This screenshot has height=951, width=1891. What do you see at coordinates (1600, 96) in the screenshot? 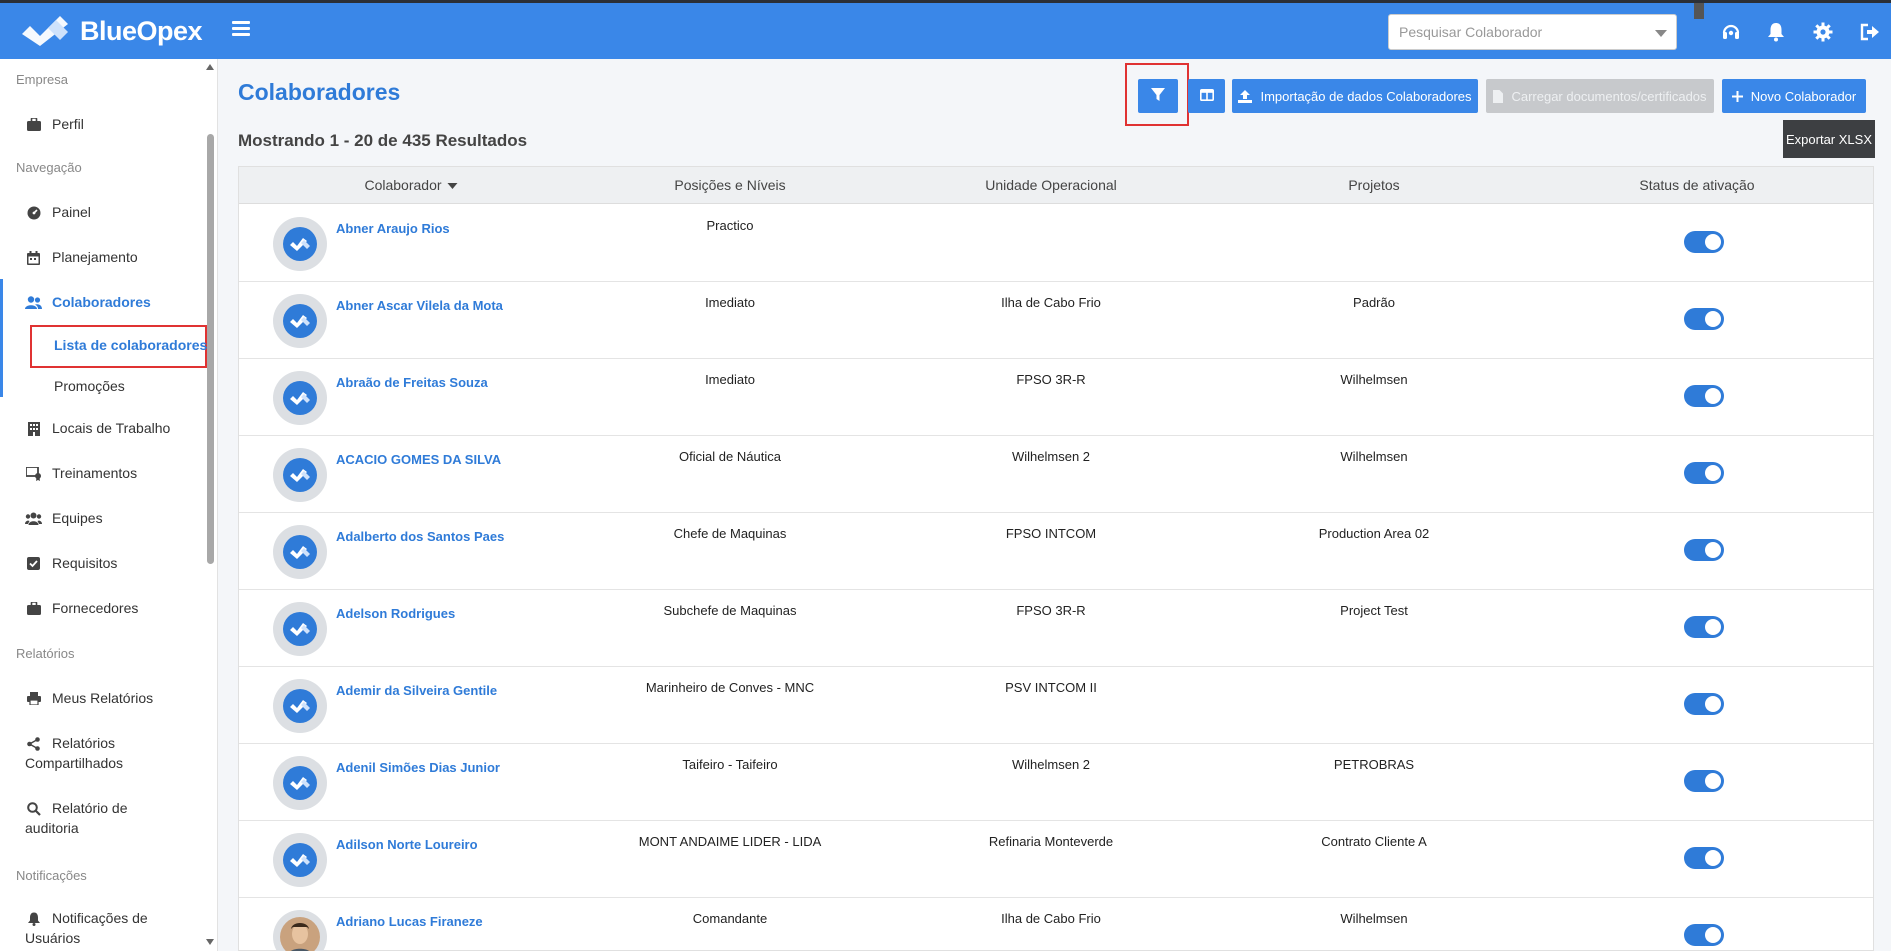
I see `upload-documents-button: Carregar documentos/certificados` at bounding box center [1600, 96].